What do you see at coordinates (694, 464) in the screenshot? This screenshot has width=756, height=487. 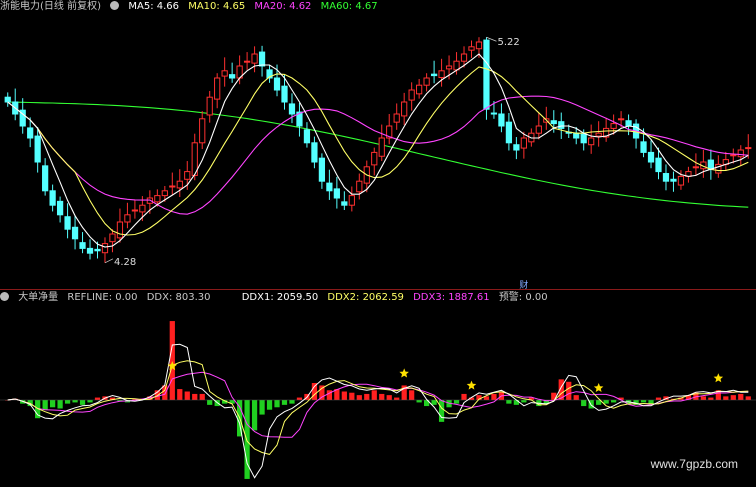 I see `watermark: www.7gpzb.com` at bounding box center [694, 464].